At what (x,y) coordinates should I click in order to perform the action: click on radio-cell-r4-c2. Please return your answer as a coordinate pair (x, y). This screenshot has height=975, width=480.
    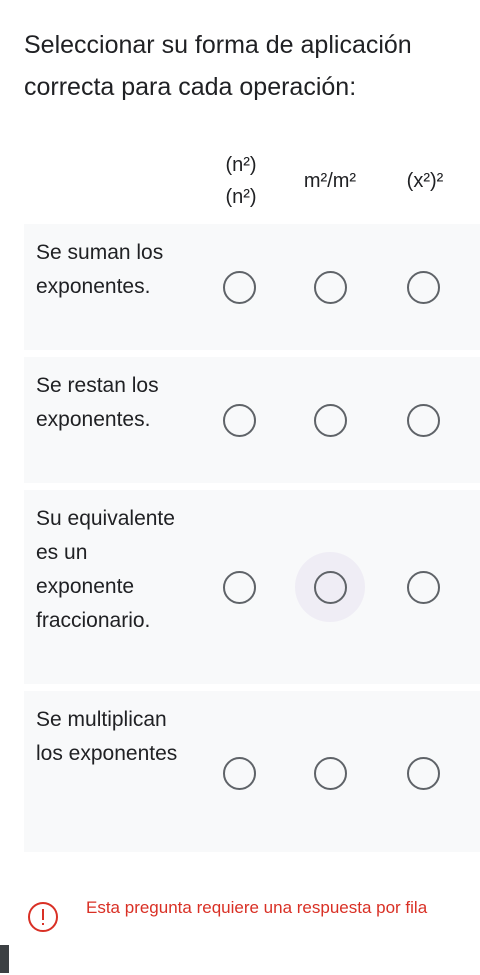
    Looking at the image, I should click on (330, 773).